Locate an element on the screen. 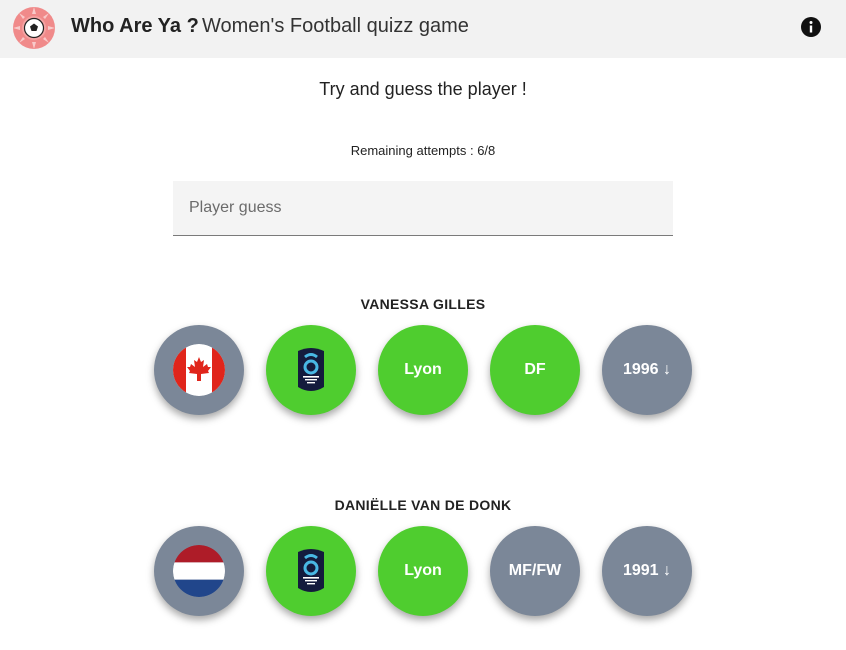  position-label: MF/FW is located at coordinates (535, 570).